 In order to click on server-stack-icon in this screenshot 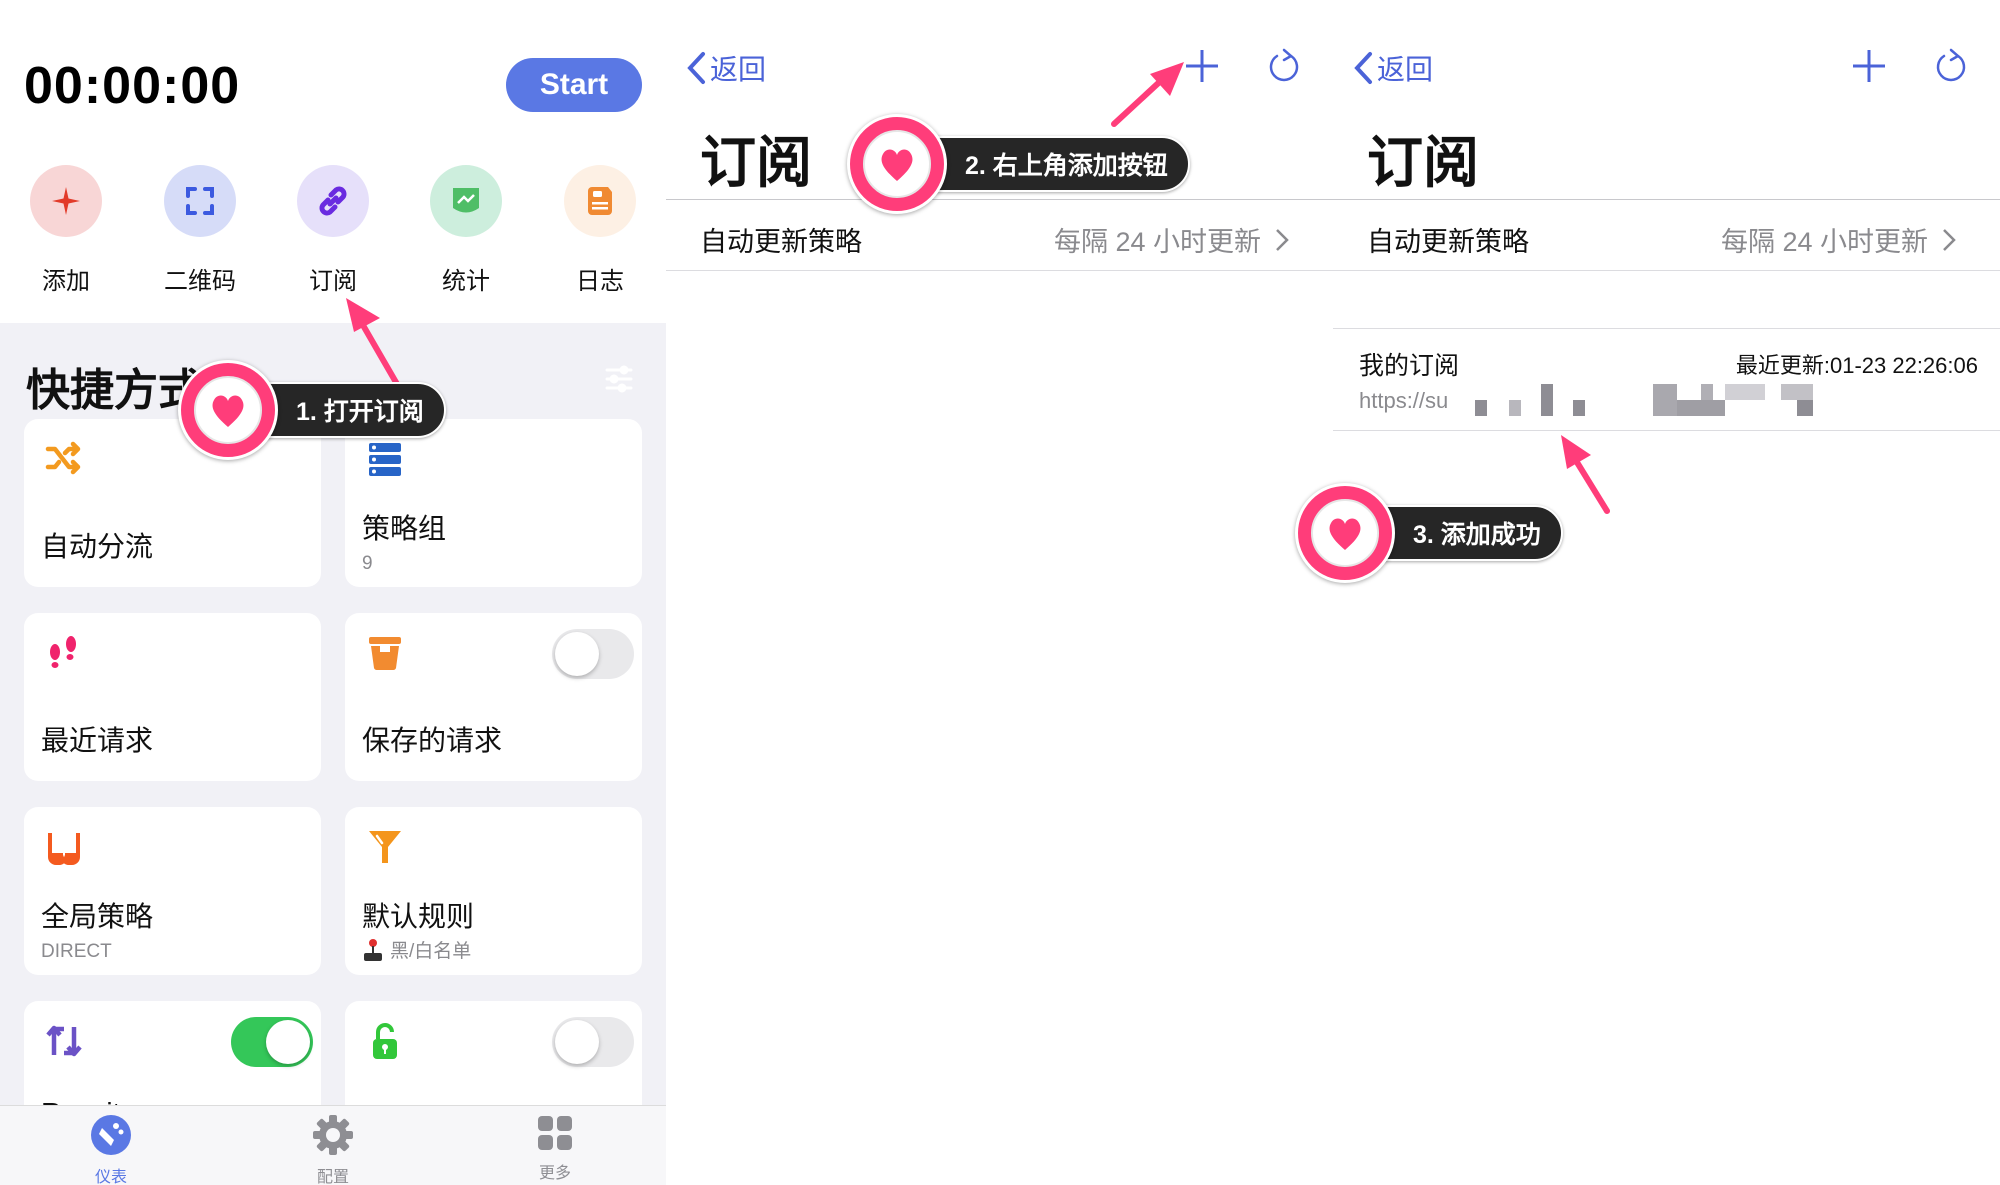, I will do `click(385, 459)`.